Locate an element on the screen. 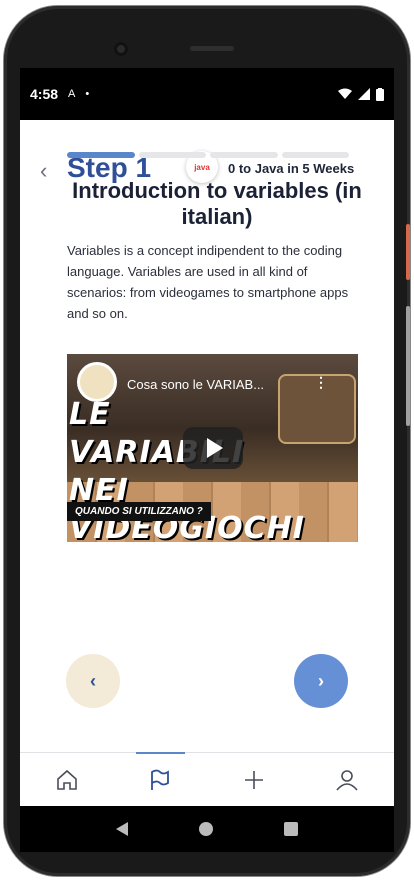 Image resolution: width=414 pixels, height=882 pixels. signal-icon is located at coordinates (364, 94).